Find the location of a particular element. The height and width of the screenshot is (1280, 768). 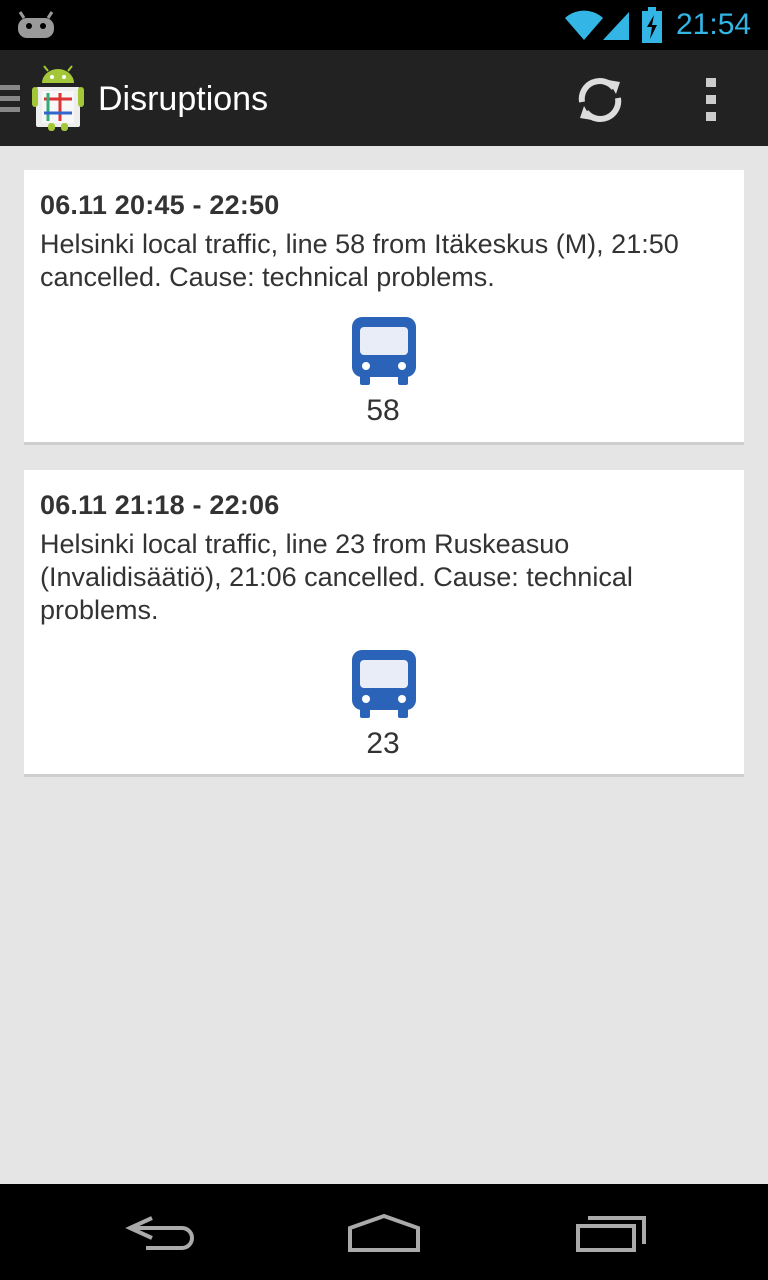

app-icon is located at coordinates (58, 98).